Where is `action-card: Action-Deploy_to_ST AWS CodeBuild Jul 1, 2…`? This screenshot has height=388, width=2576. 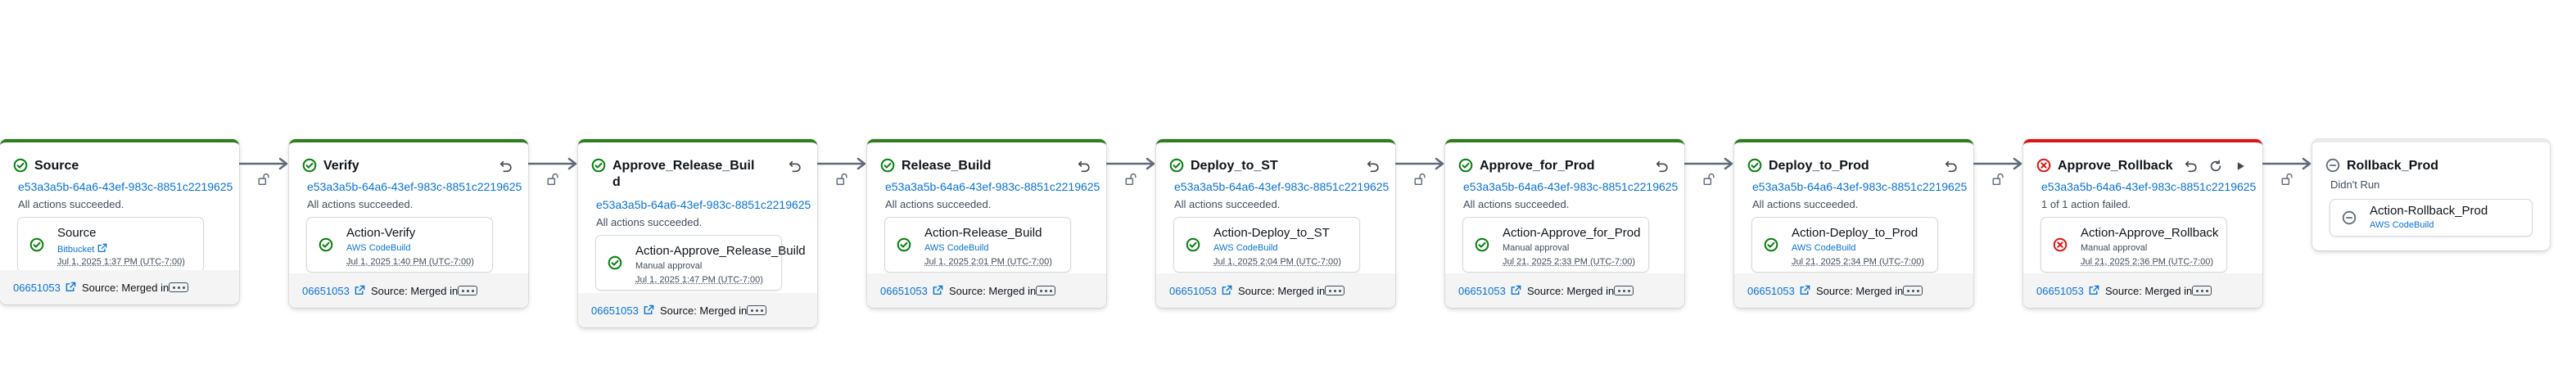 action-card: Action-Deploy_to_ST AWS CodeBuild Jul 1, 2… is located at coordinates (1266, 245).